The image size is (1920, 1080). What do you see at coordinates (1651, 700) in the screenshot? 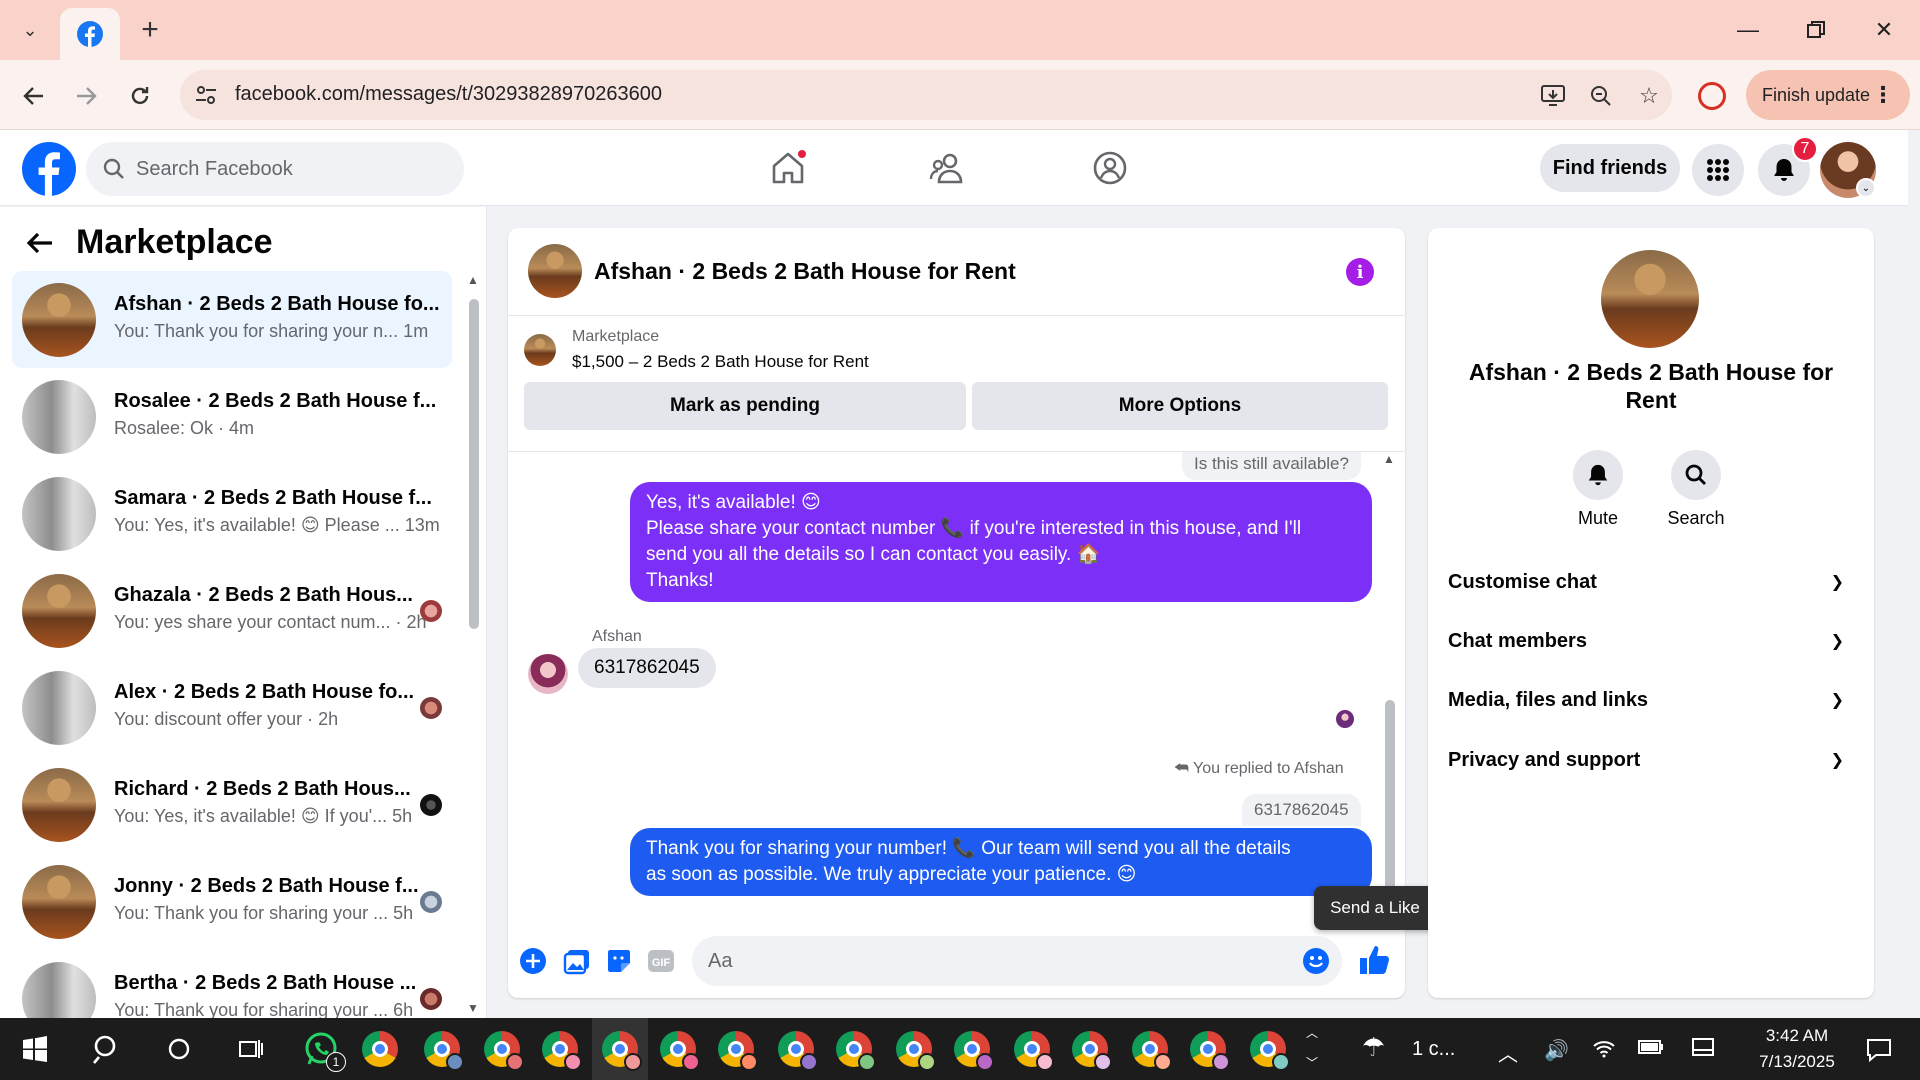
I see `section-media-files-links: Media, files and links ❯` at bounding box center [1651, 700].